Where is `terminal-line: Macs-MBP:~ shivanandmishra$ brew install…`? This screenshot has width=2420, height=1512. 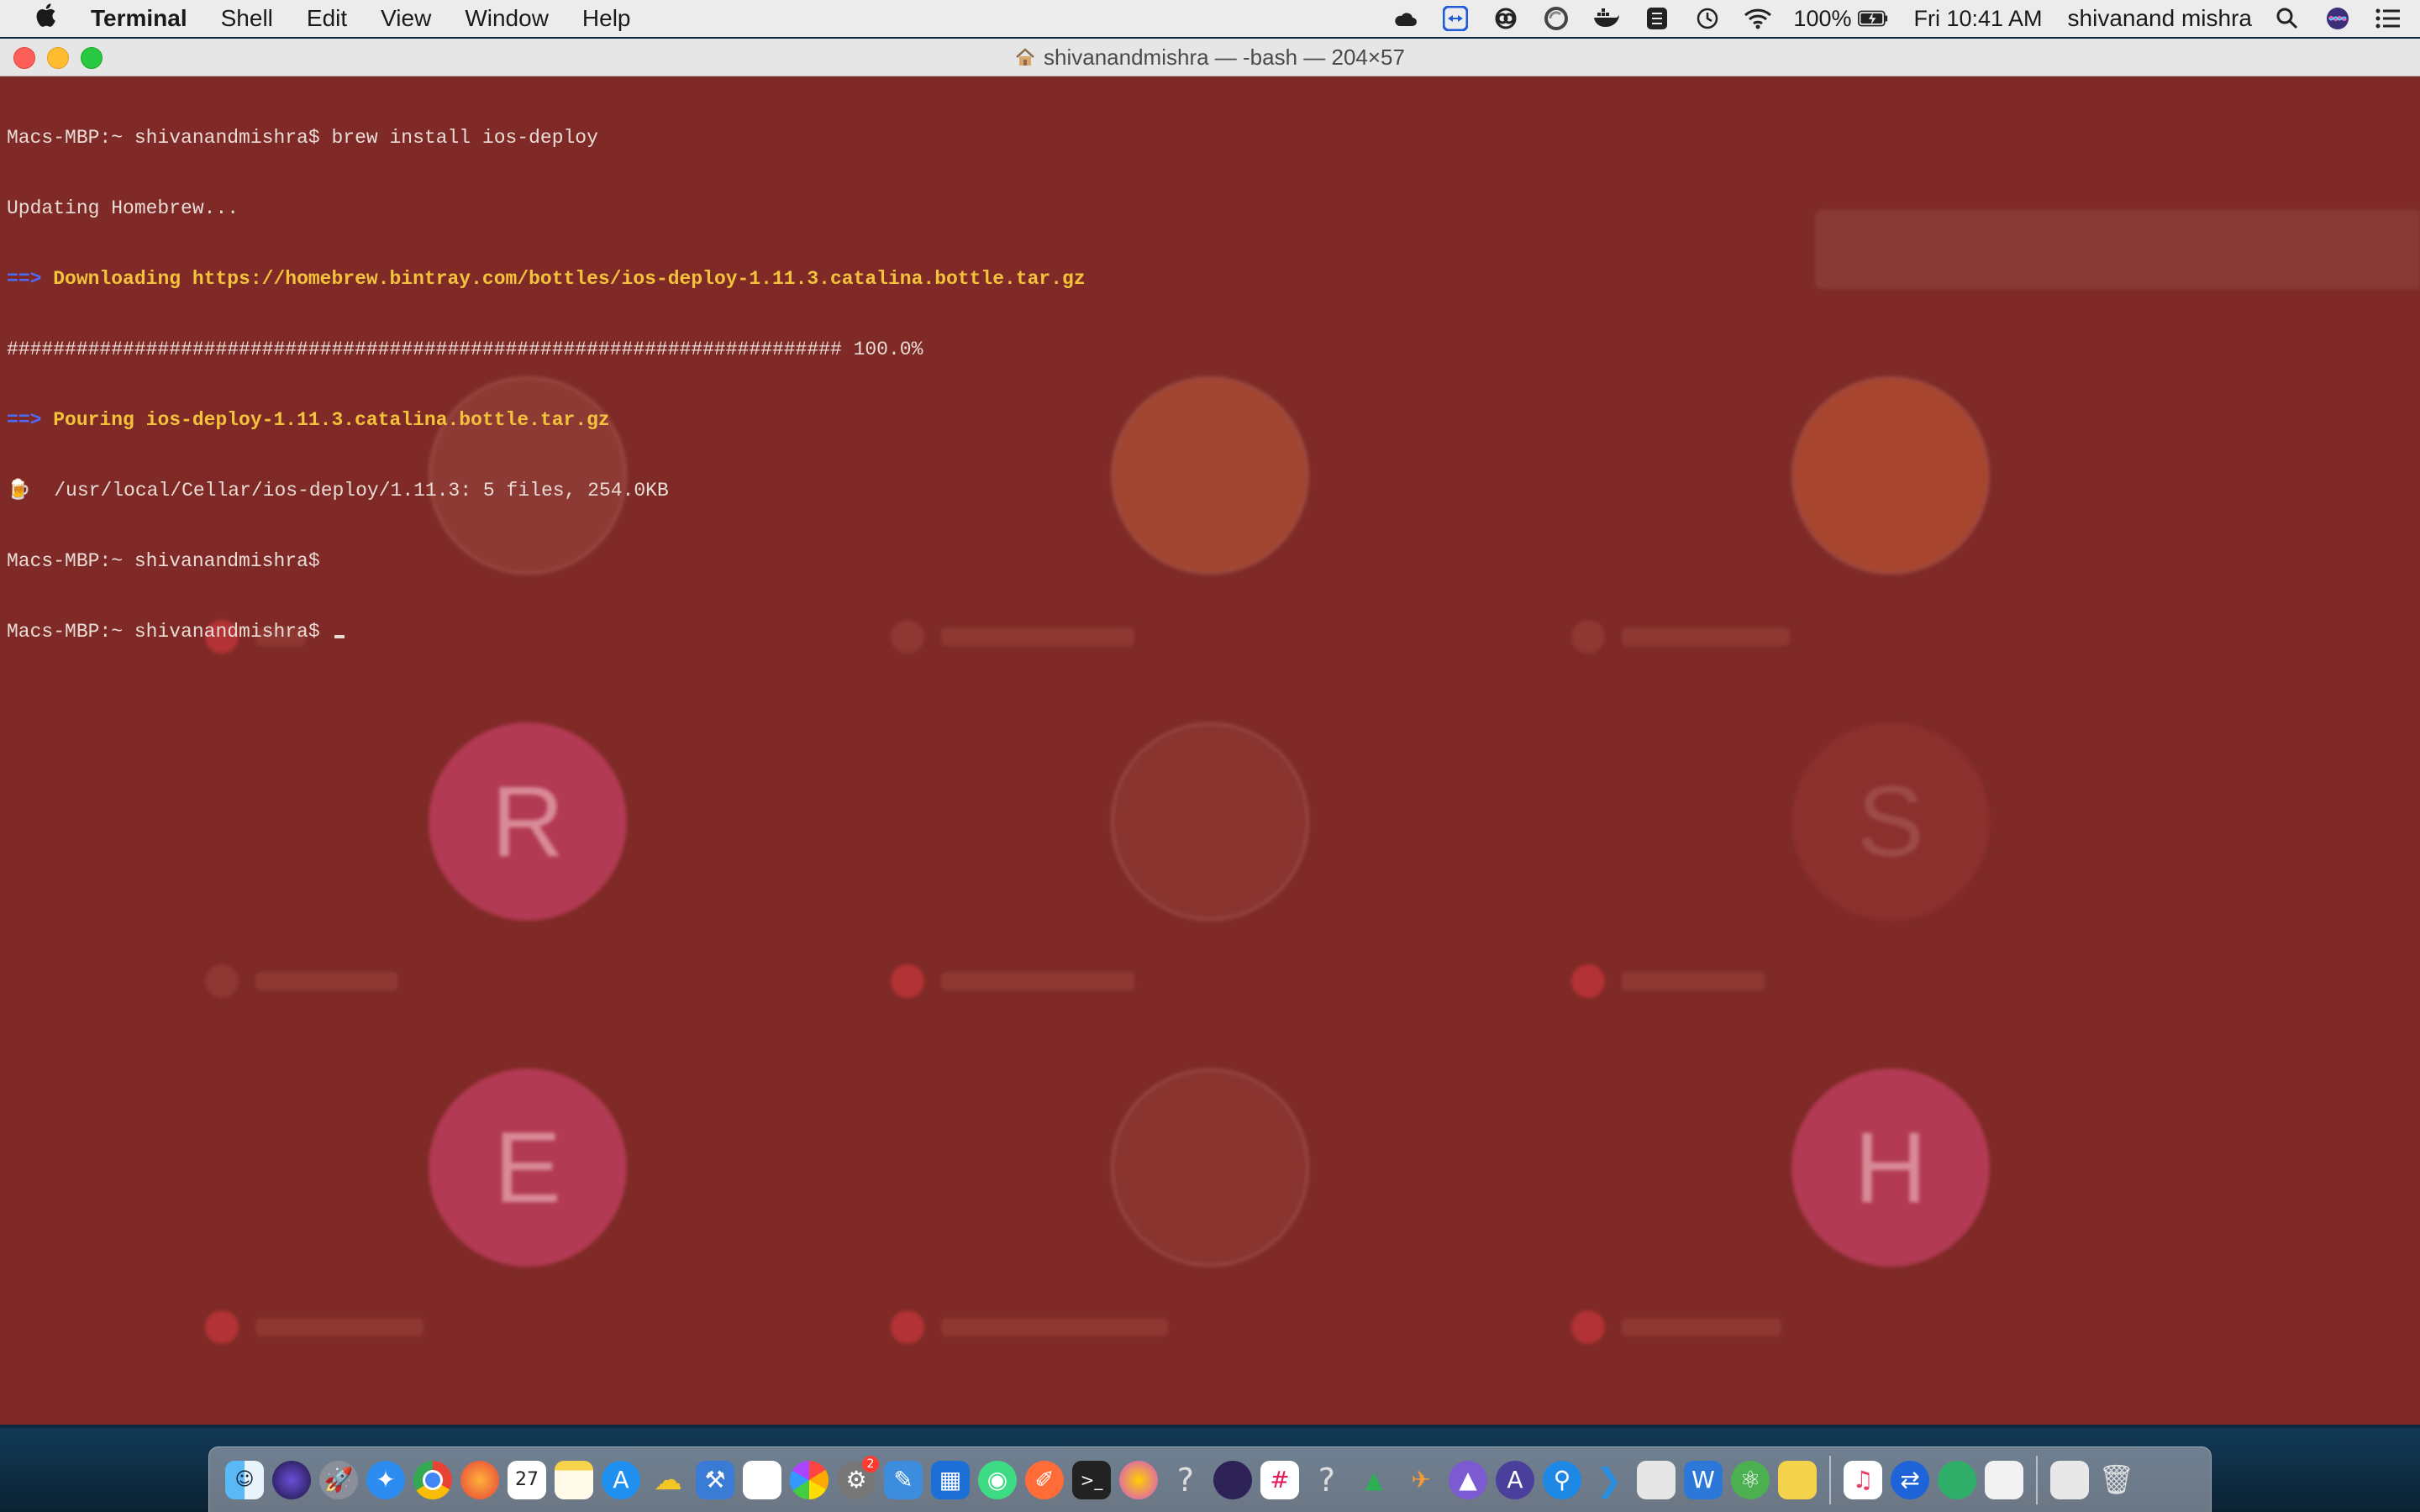 terminal-line: Macs-MBP:~ shivanandmishra$ brew install… is located at coordinates (302, 138).